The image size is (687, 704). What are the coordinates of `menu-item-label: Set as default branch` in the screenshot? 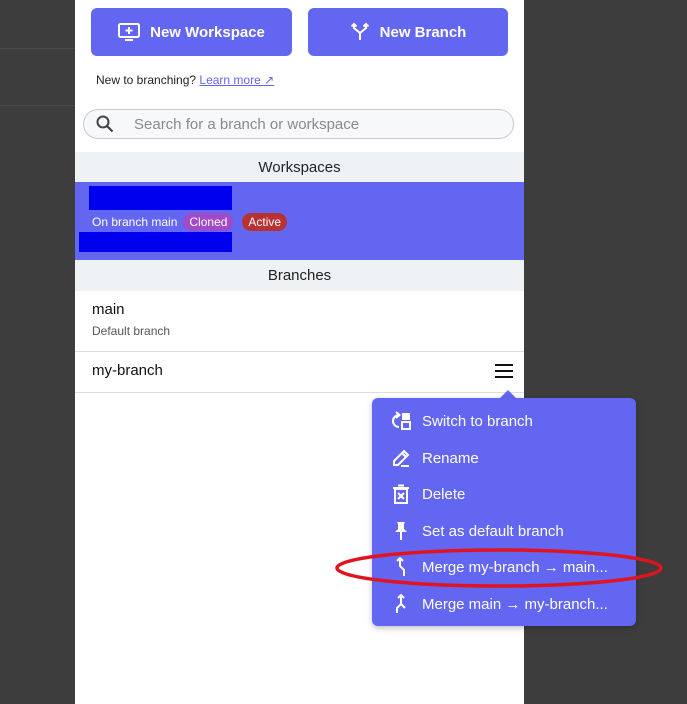 It's located at (493, 531).